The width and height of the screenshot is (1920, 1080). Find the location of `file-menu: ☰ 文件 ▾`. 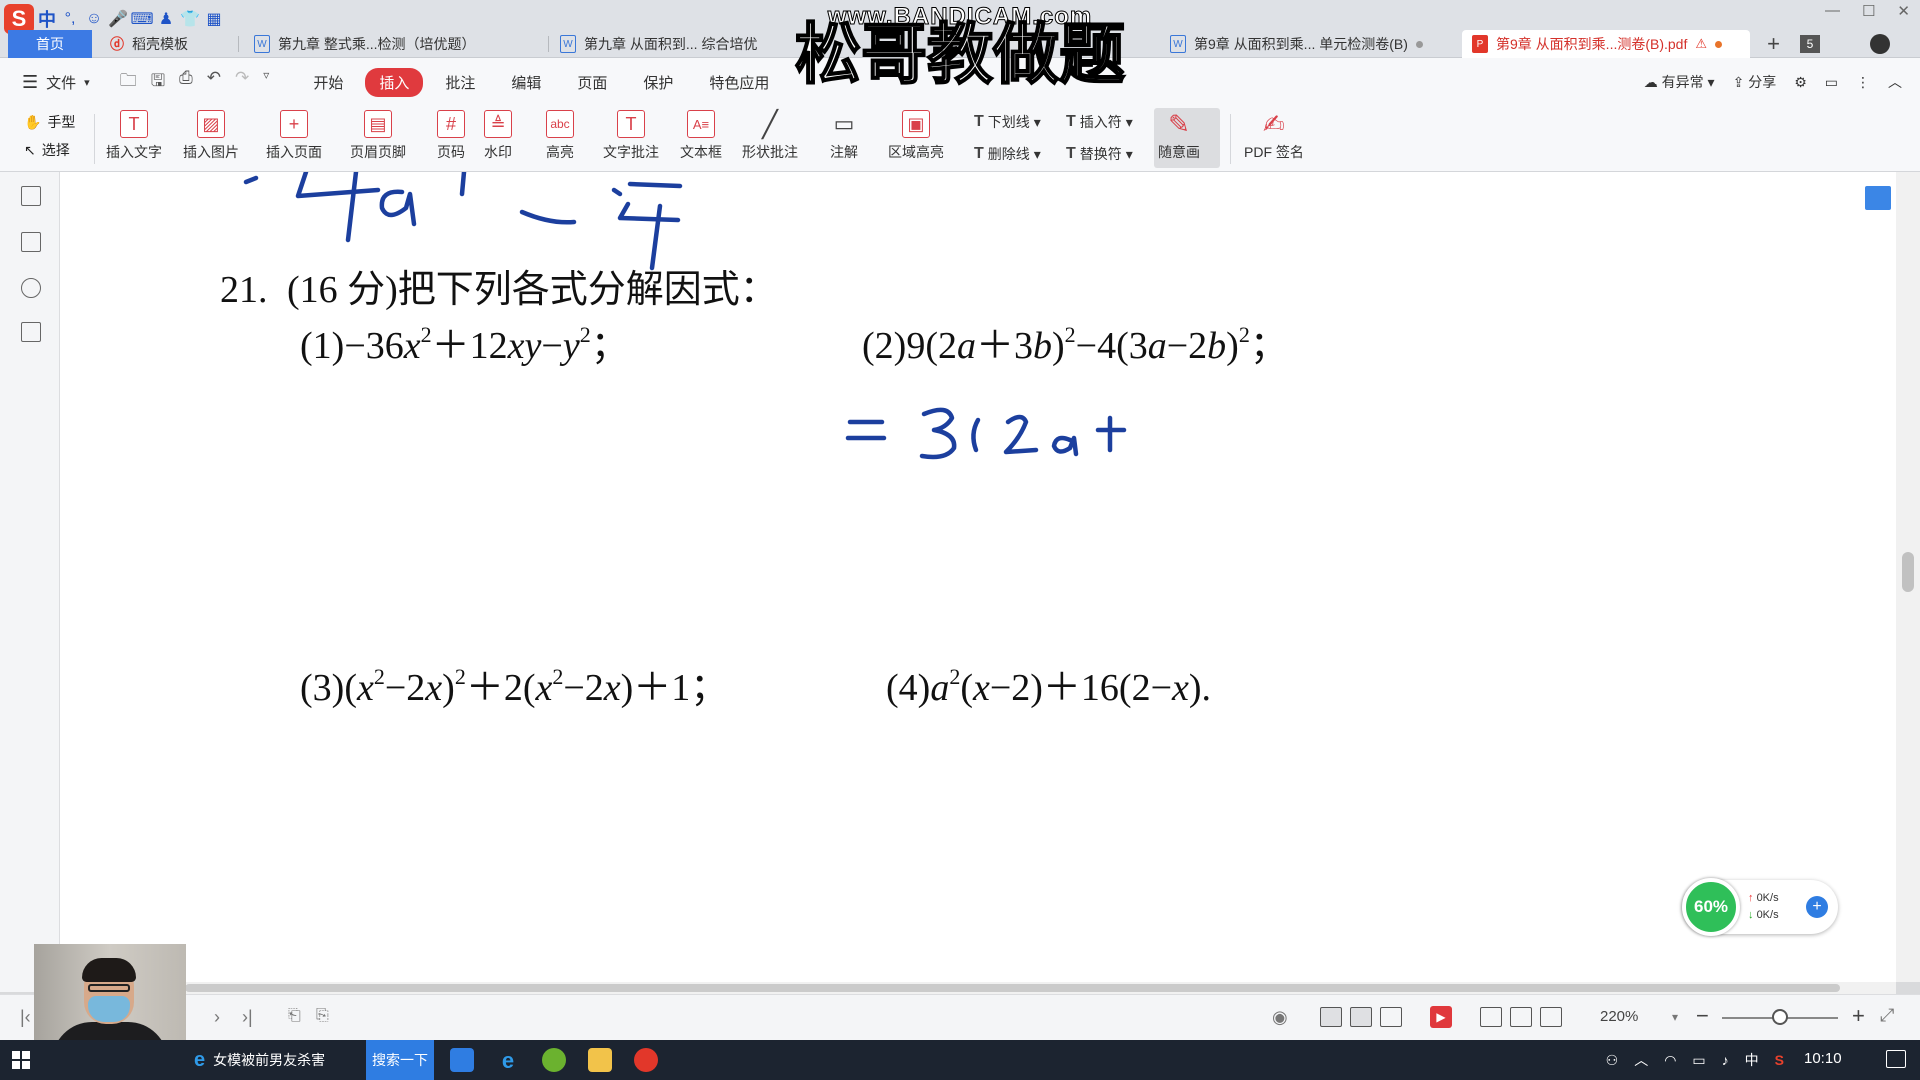

file-menu: ☰ 文件 ▾ is located at coordinates (56, 82).